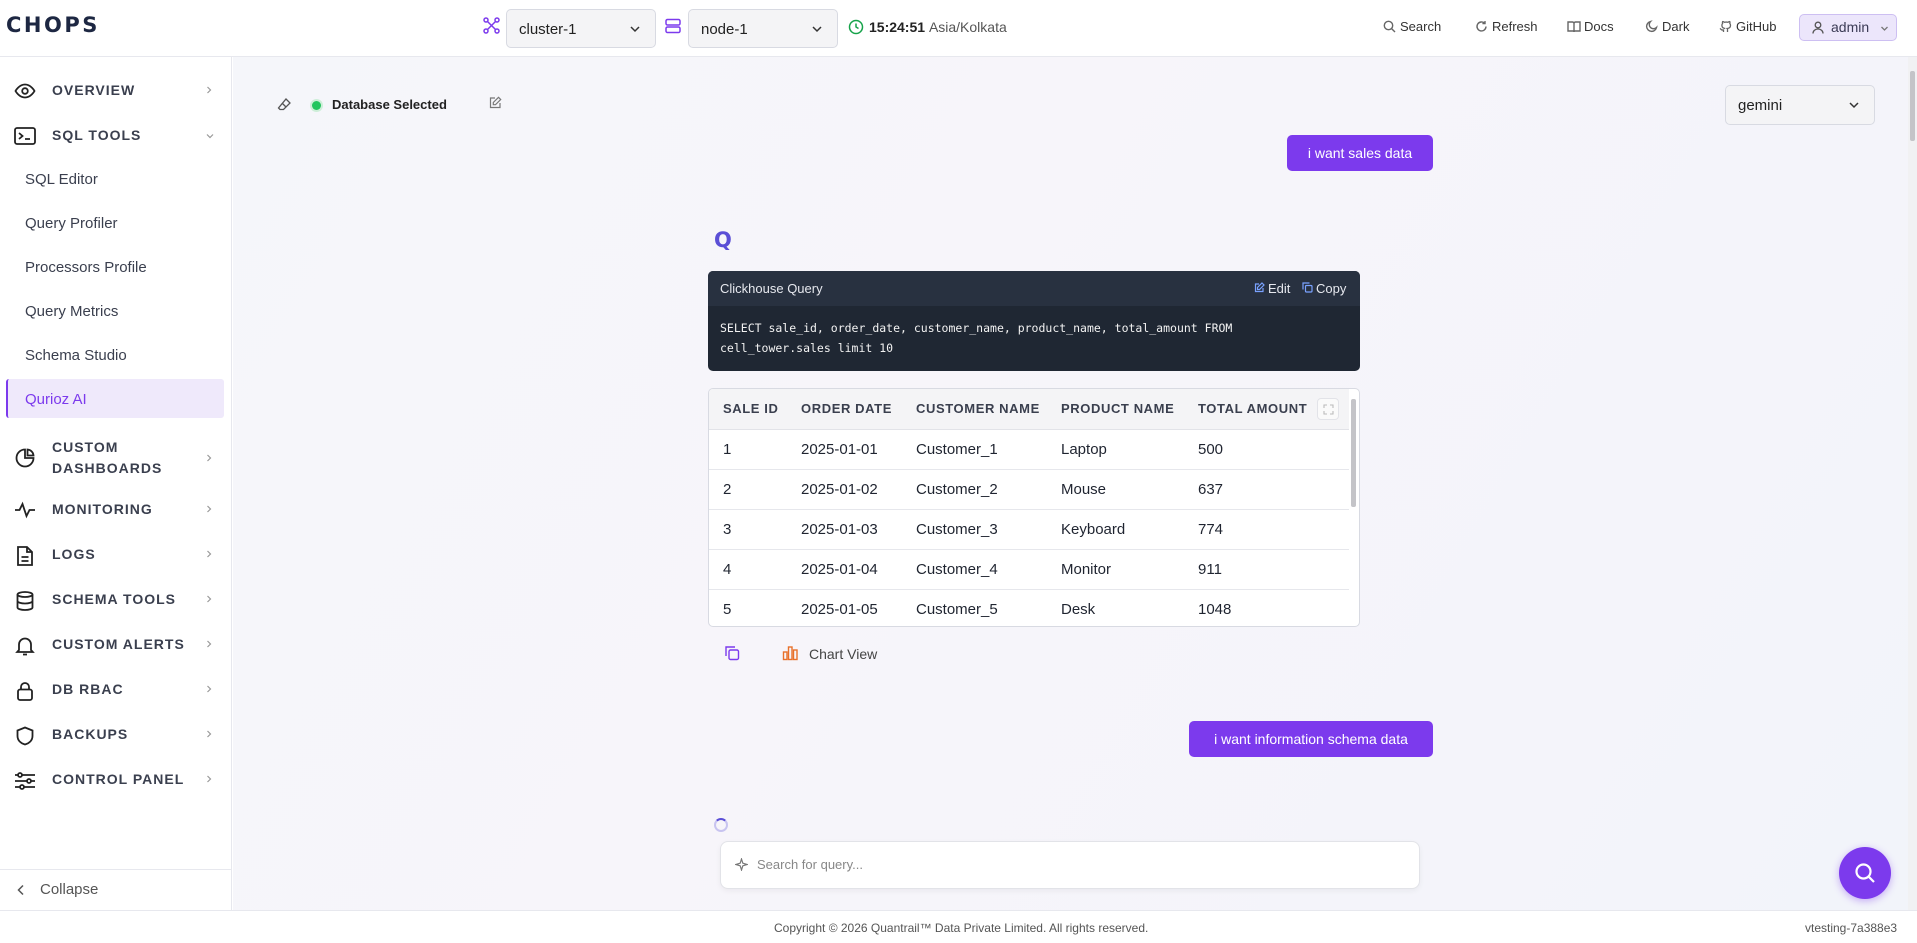 The image size is (1917, 943). I want to click on query-card-title: Clickhouse Query, so click(771, 288).